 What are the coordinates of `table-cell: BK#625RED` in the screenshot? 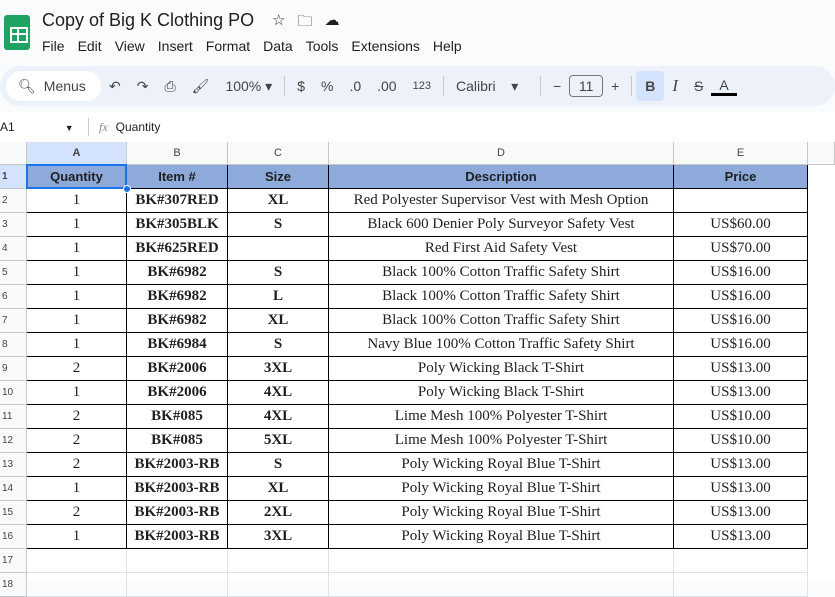 It's located at (177, 249).